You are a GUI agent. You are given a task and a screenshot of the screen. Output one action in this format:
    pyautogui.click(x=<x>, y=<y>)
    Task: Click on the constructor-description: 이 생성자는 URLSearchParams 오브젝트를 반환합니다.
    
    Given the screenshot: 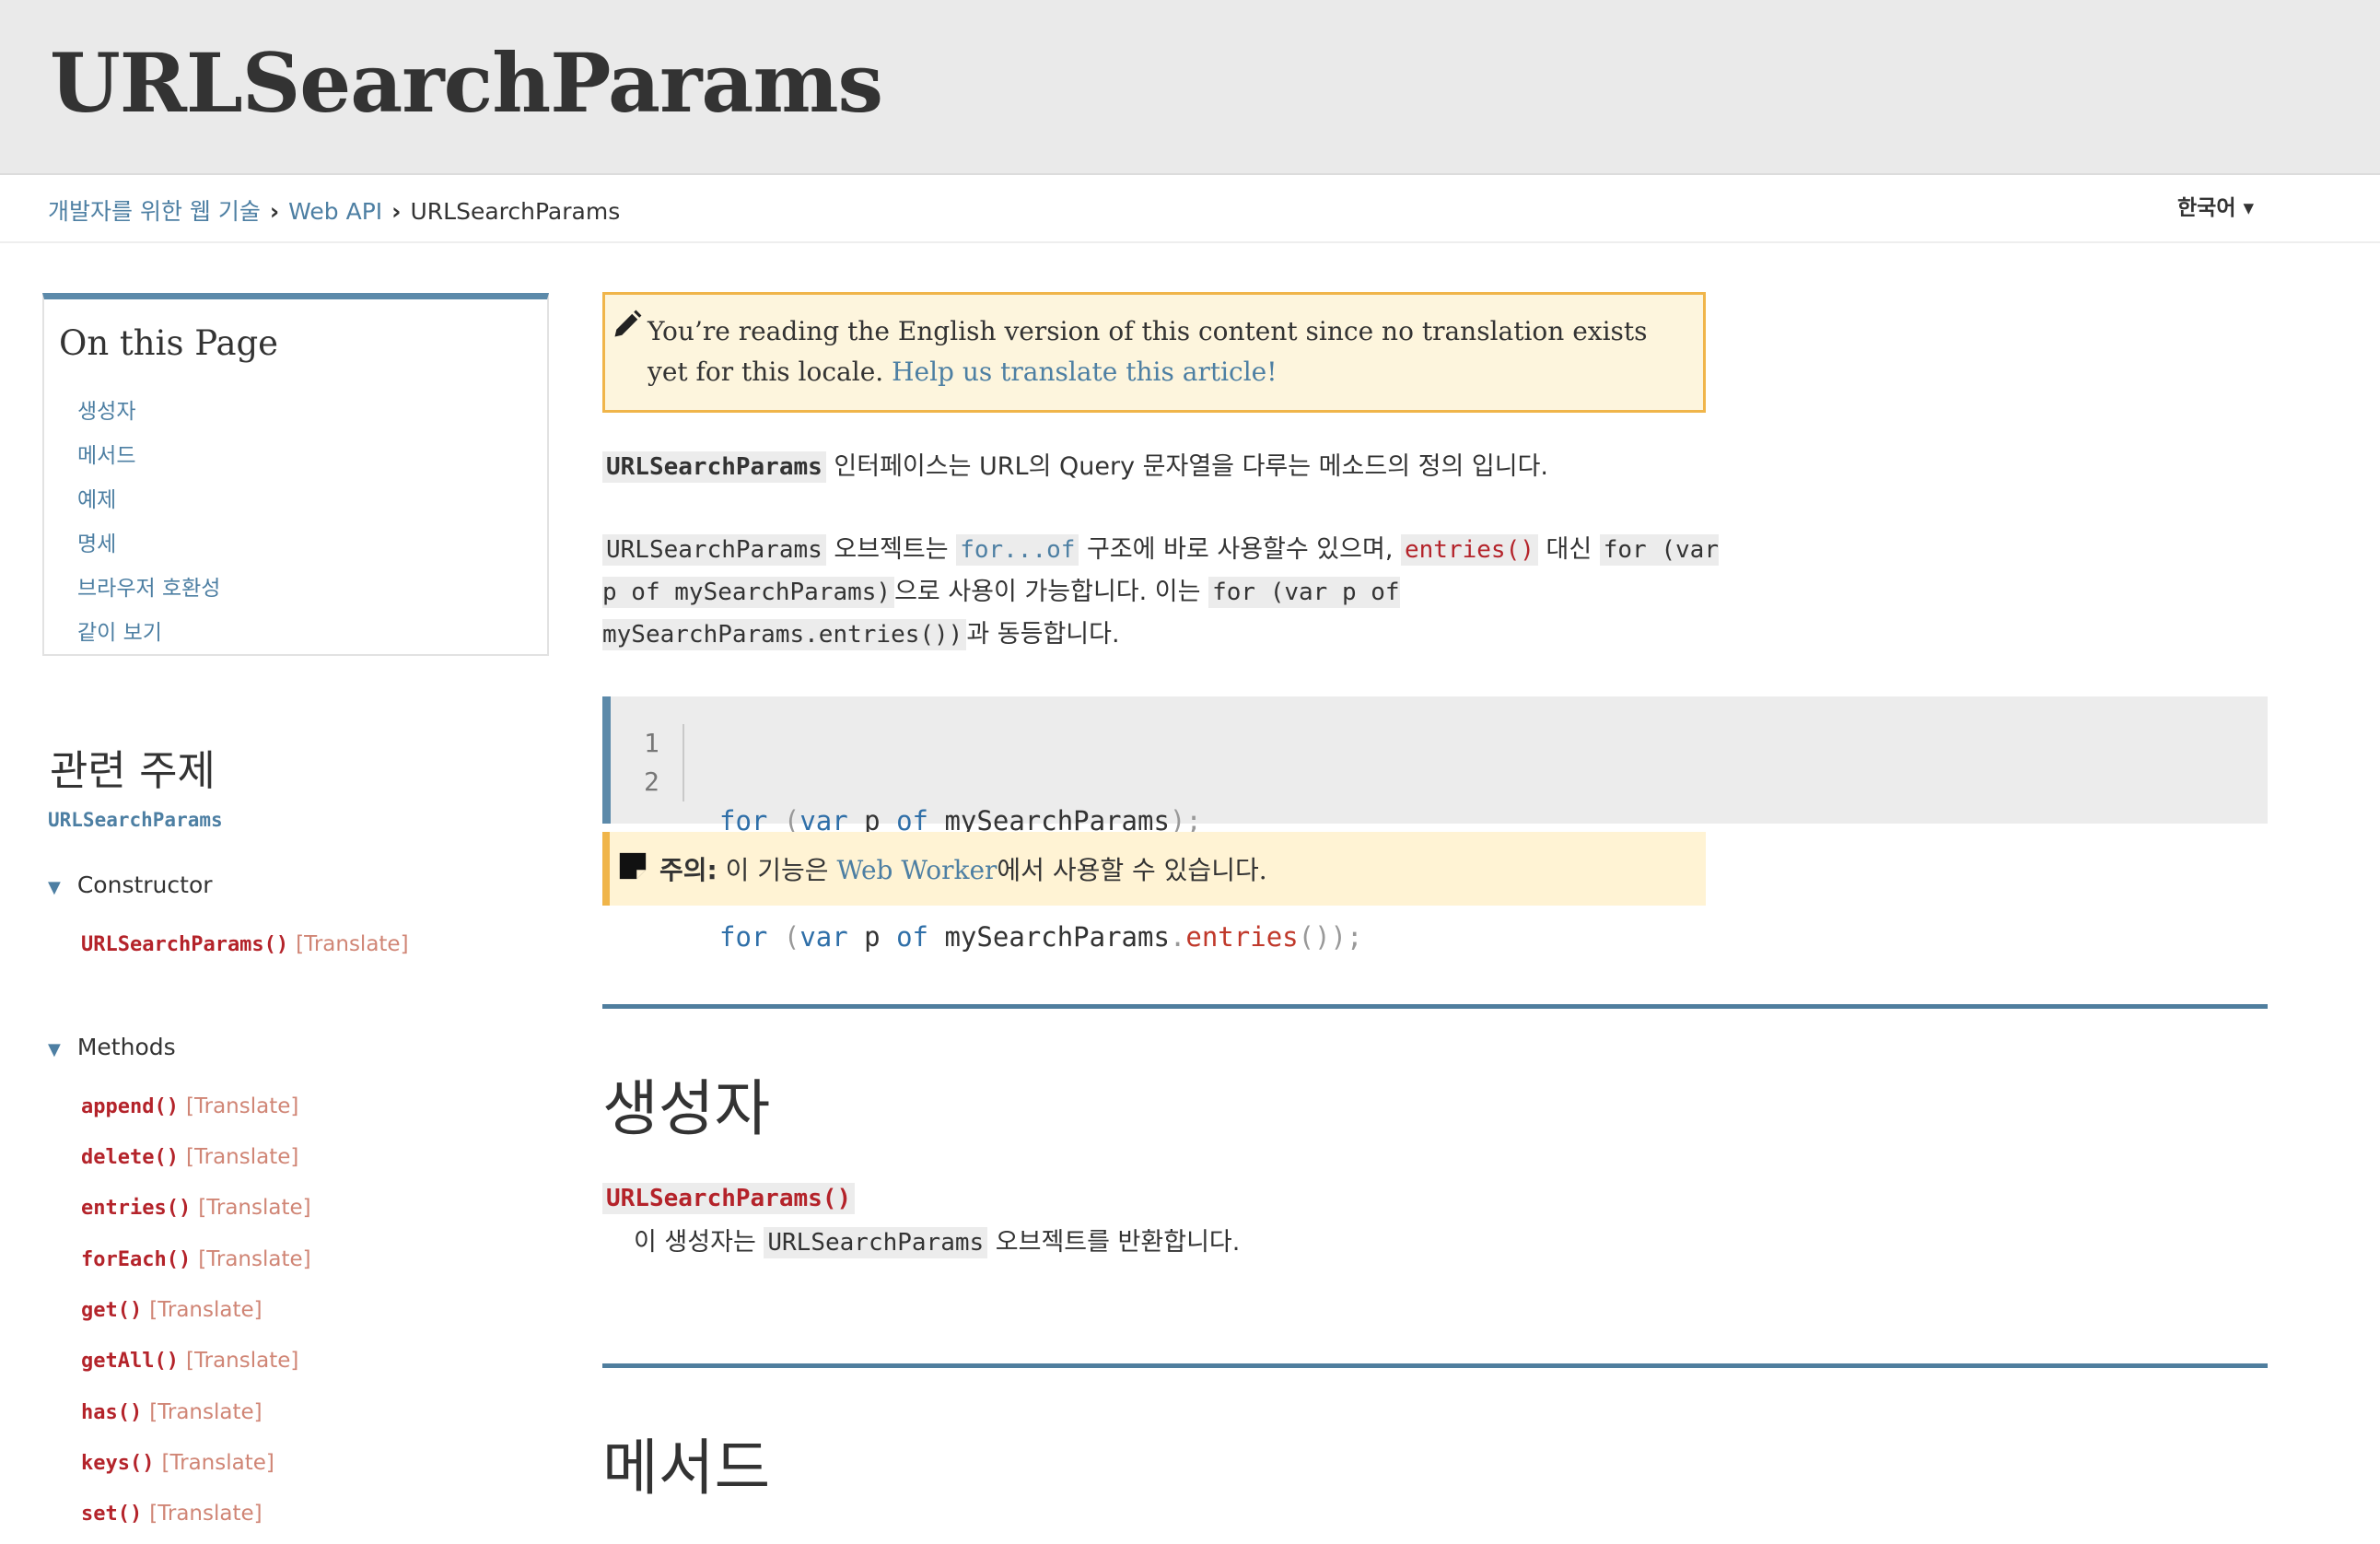 What is the action you would take?
    pyautogui.click(x=937, y=1240)
    